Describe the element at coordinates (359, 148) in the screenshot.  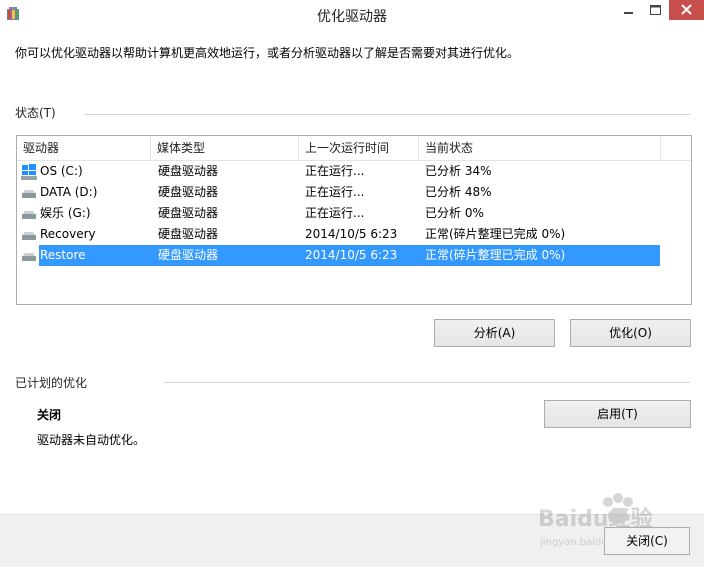
I see `column-header-last-run: 上一次运行时间` at that location.